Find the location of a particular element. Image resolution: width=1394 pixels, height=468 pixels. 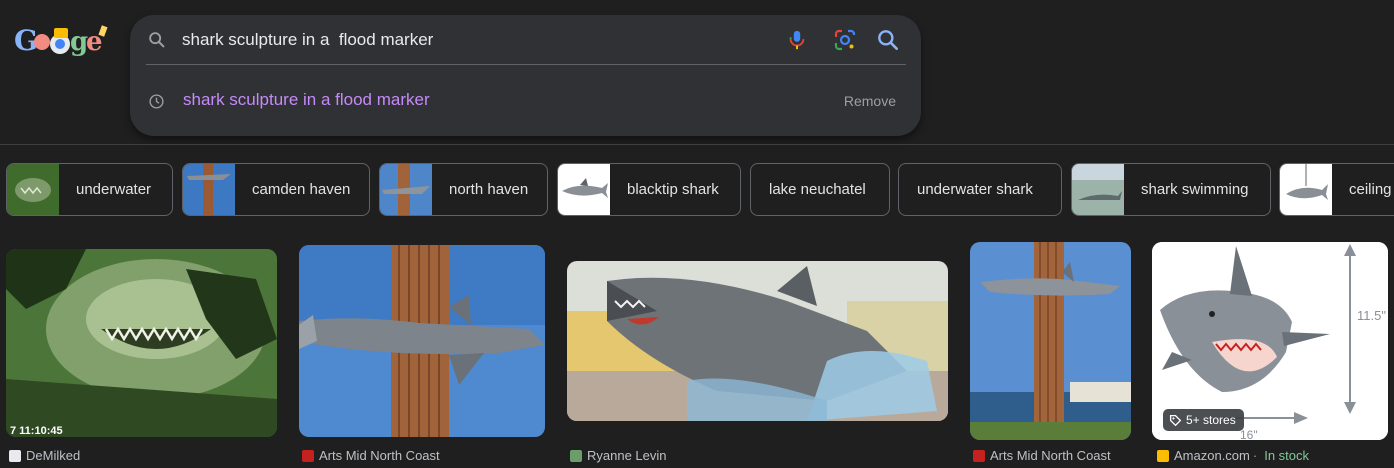

search-divider is located at coordinates (526, 64).